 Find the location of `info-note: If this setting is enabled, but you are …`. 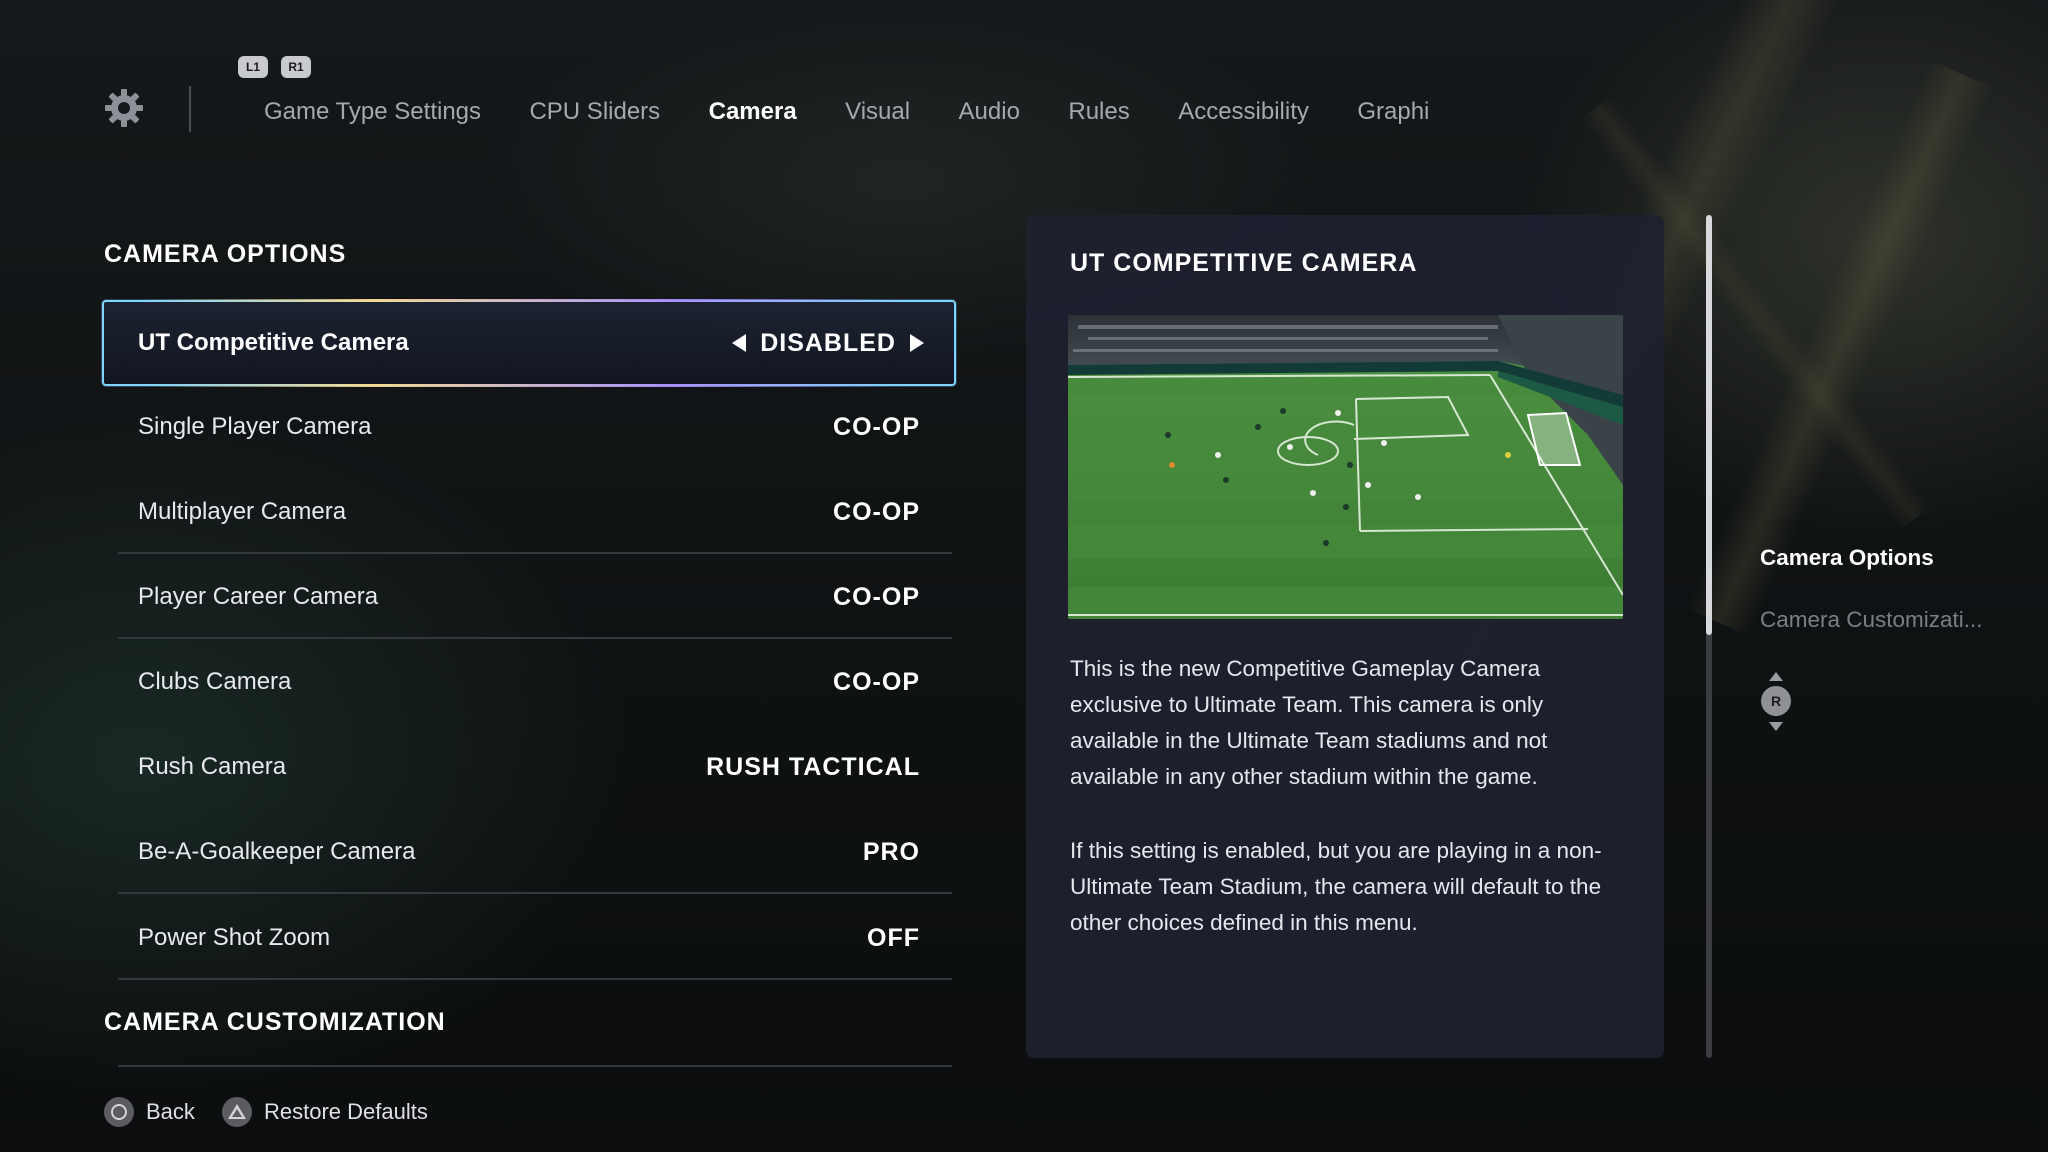

info-note: If this setting is enabled, but you are … is located at coordinates (1336, 886).